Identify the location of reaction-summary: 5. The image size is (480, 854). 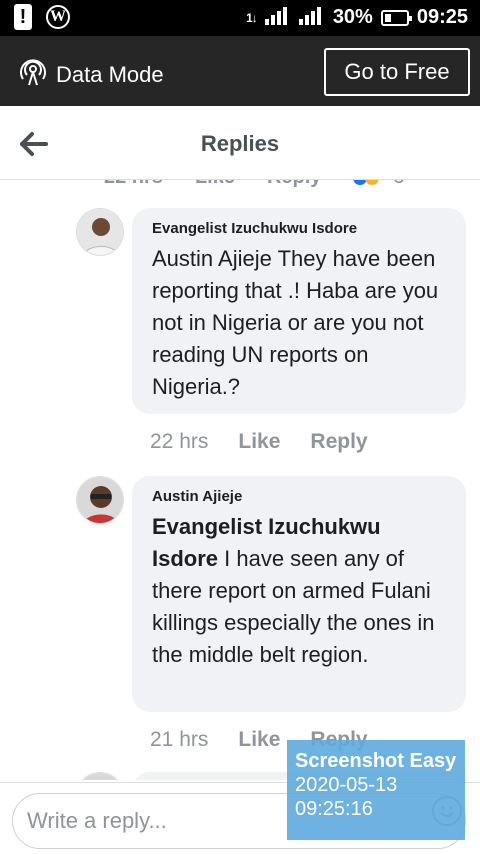
(379, 184).